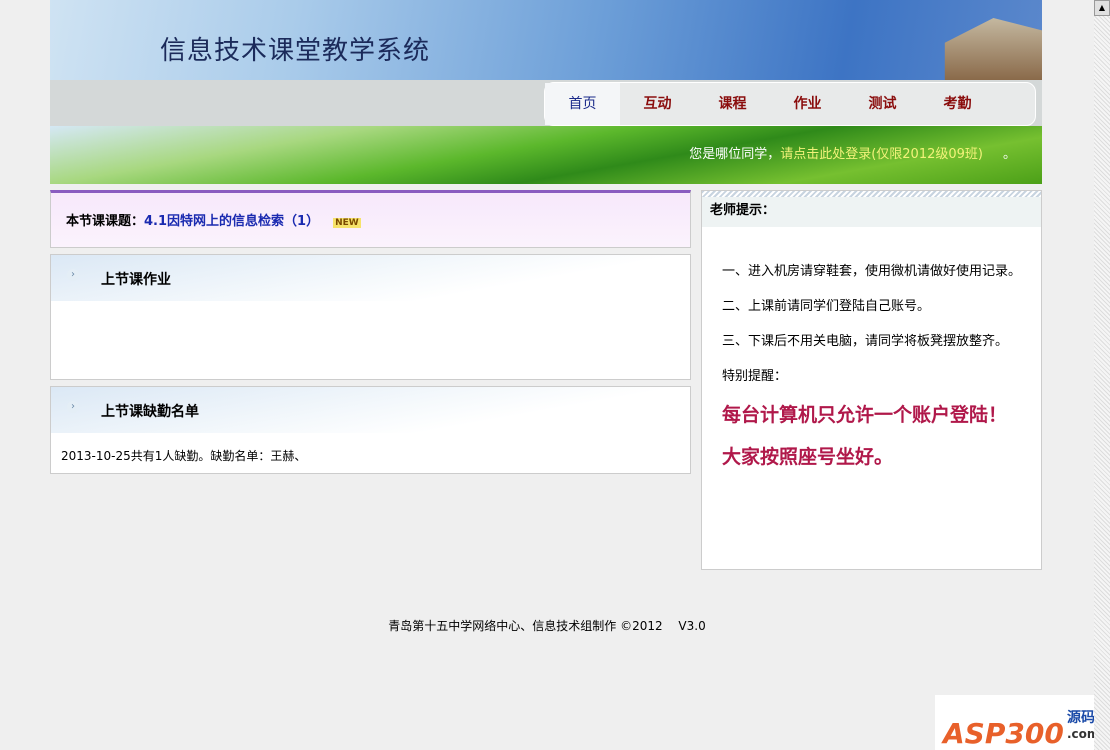 Image resolution: width=1110 pixels, height=750 pixels. I want to click on absence-text: 2013-10-25共有1人缺勤。缺勤名单：王赫、, so click(184, 456).